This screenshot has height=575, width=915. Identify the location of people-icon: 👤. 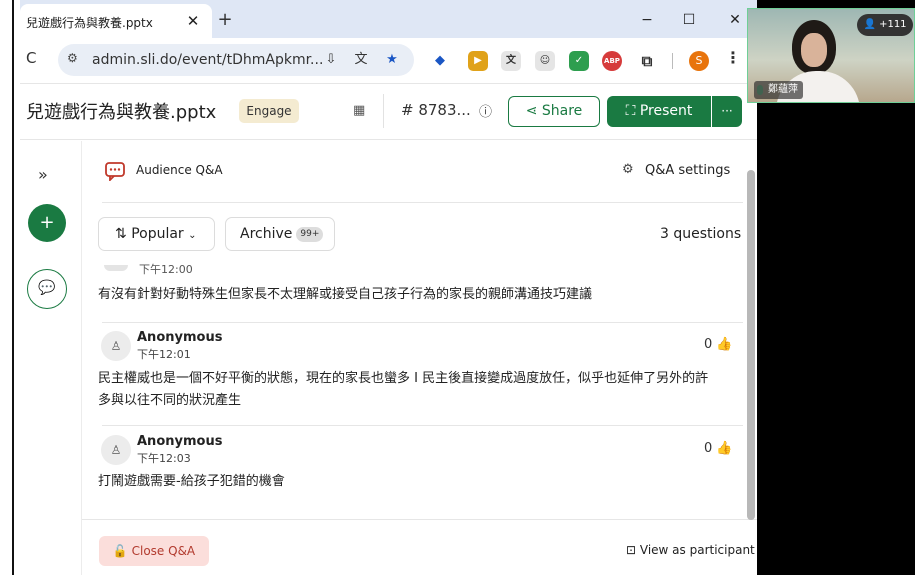
(869, 24).